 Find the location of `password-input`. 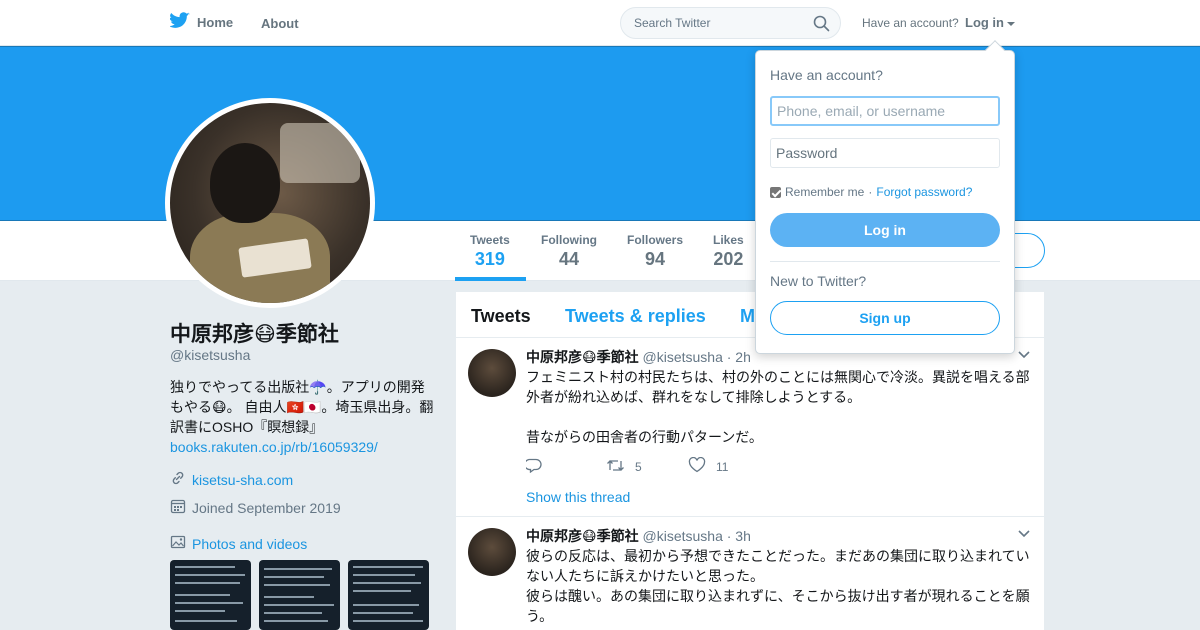

password-input is located at coordinates (885, 153).